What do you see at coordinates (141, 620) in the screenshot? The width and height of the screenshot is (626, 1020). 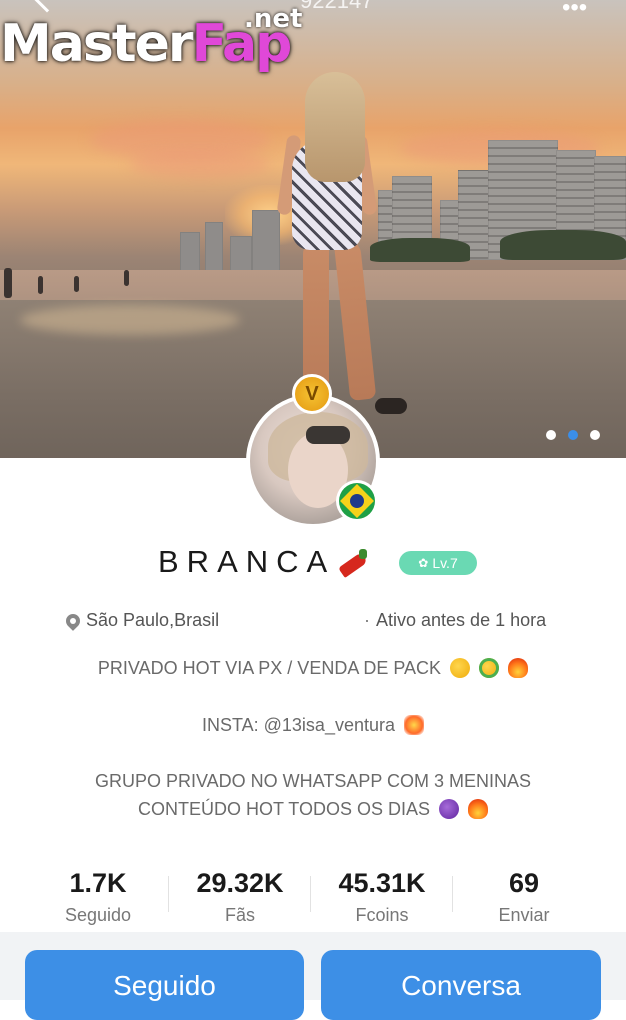 I see `location: São Paulo,Brasil` at bounding box center [141, 620].